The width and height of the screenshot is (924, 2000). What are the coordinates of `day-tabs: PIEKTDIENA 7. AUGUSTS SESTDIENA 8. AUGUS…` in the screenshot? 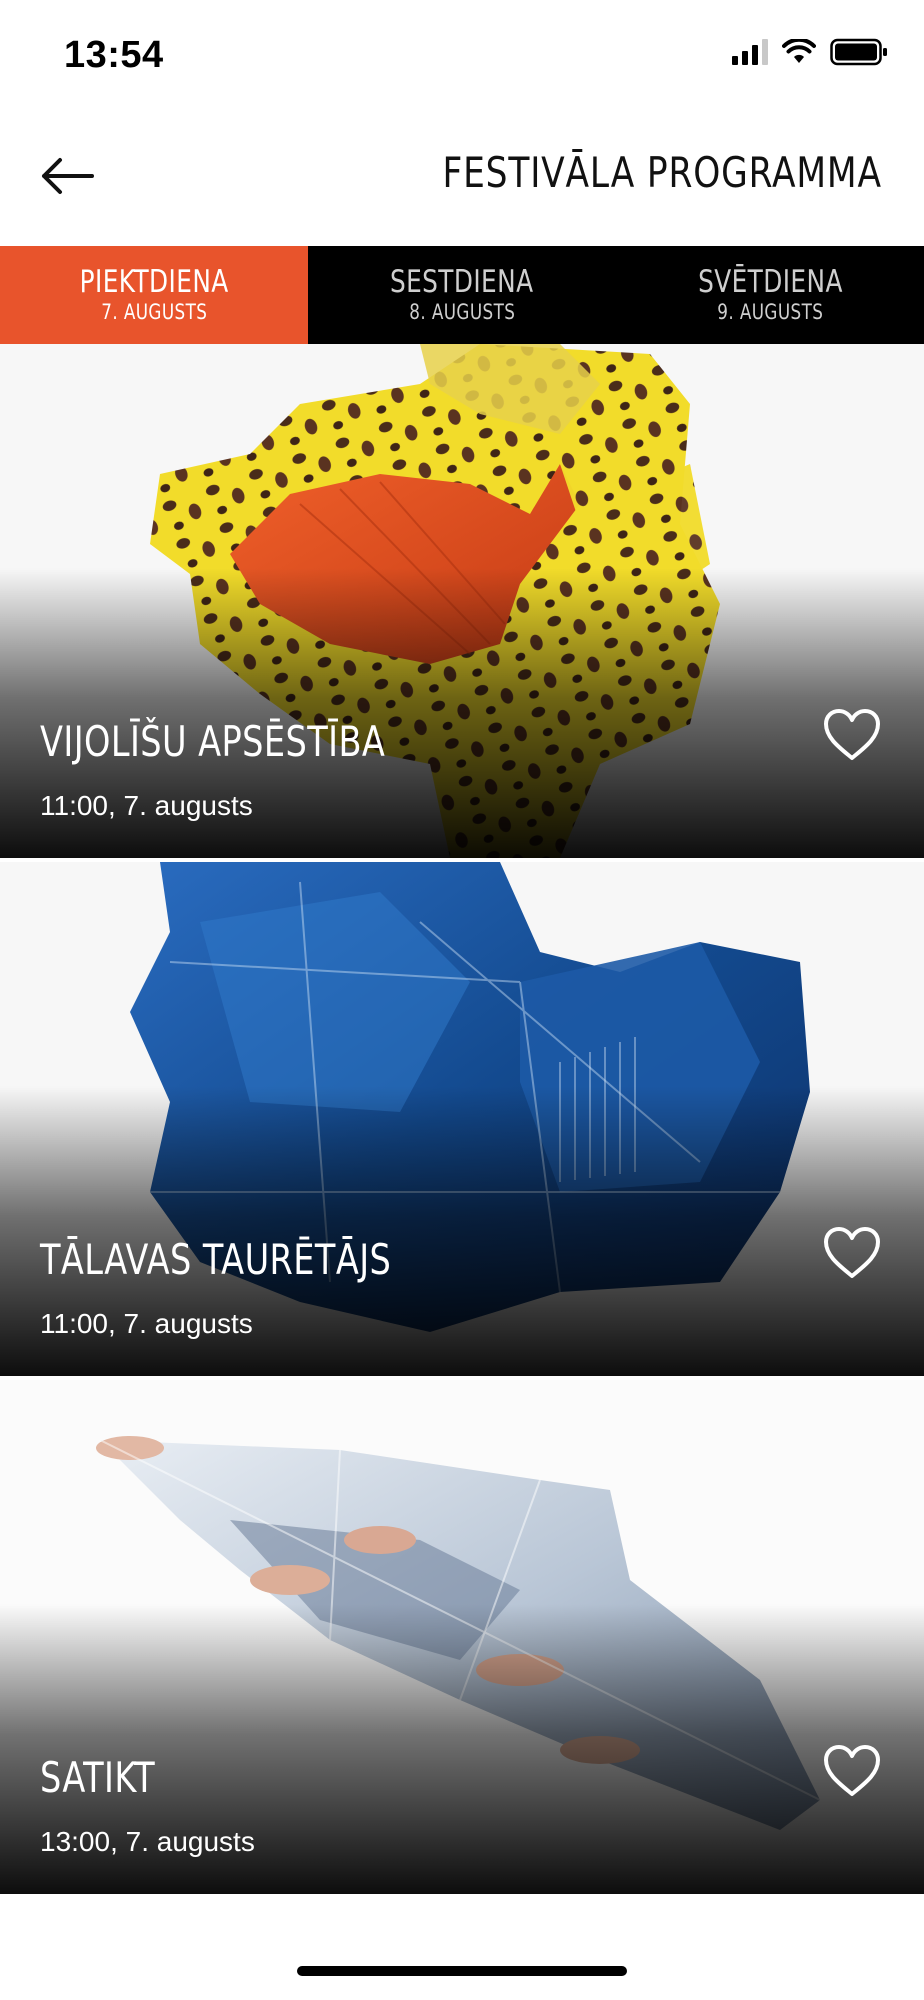 It's located at (462, 295).